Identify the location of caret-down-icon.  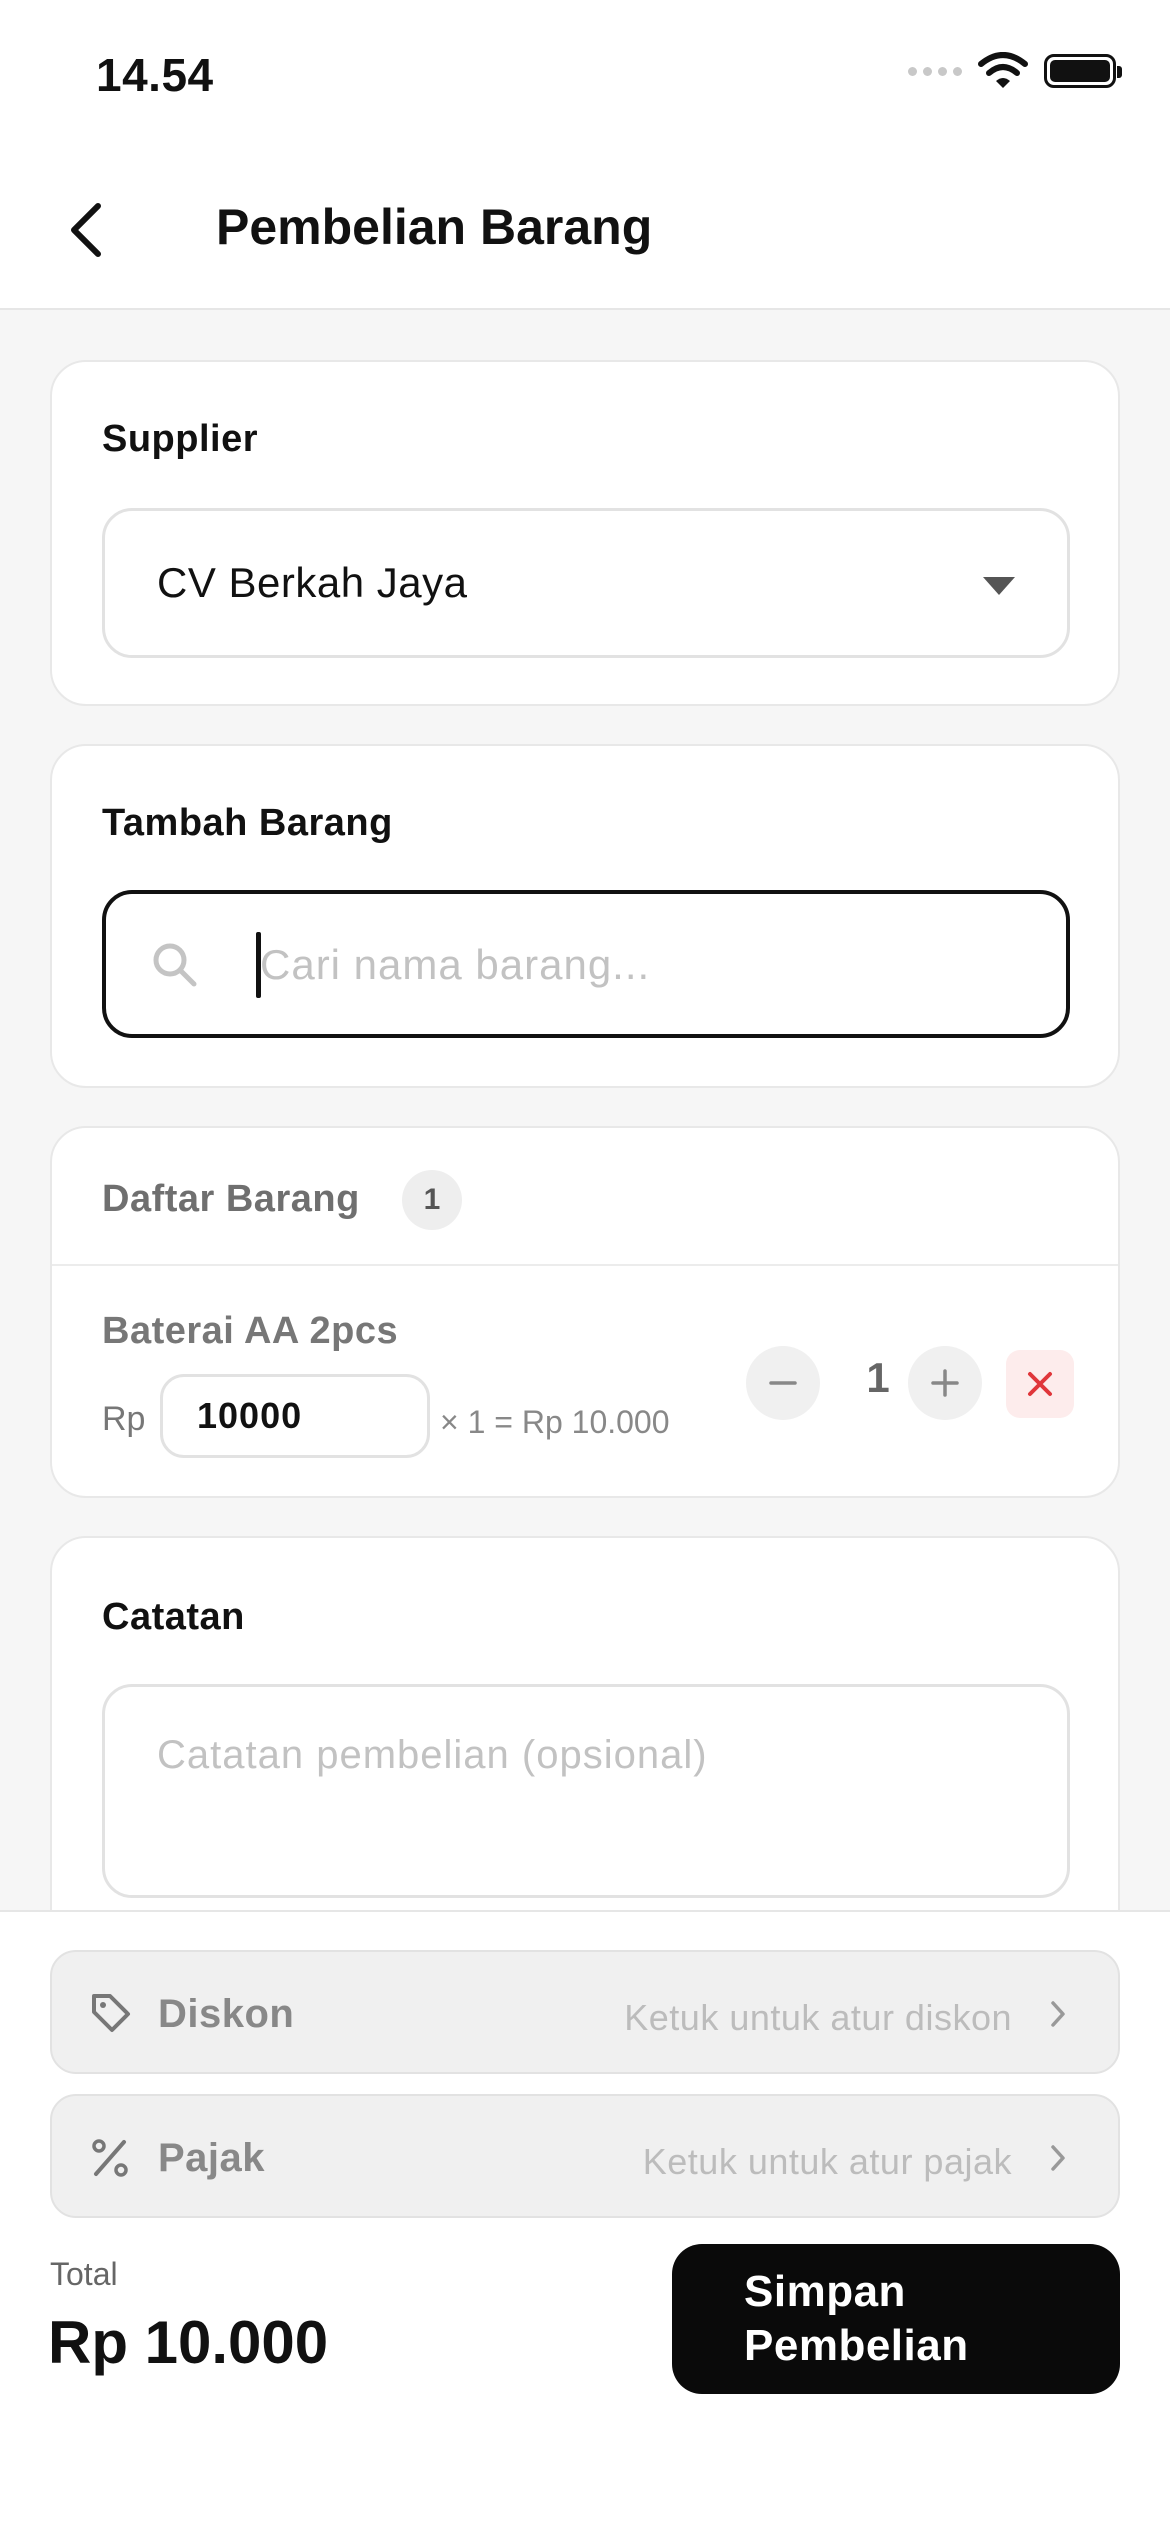
(999, 586).